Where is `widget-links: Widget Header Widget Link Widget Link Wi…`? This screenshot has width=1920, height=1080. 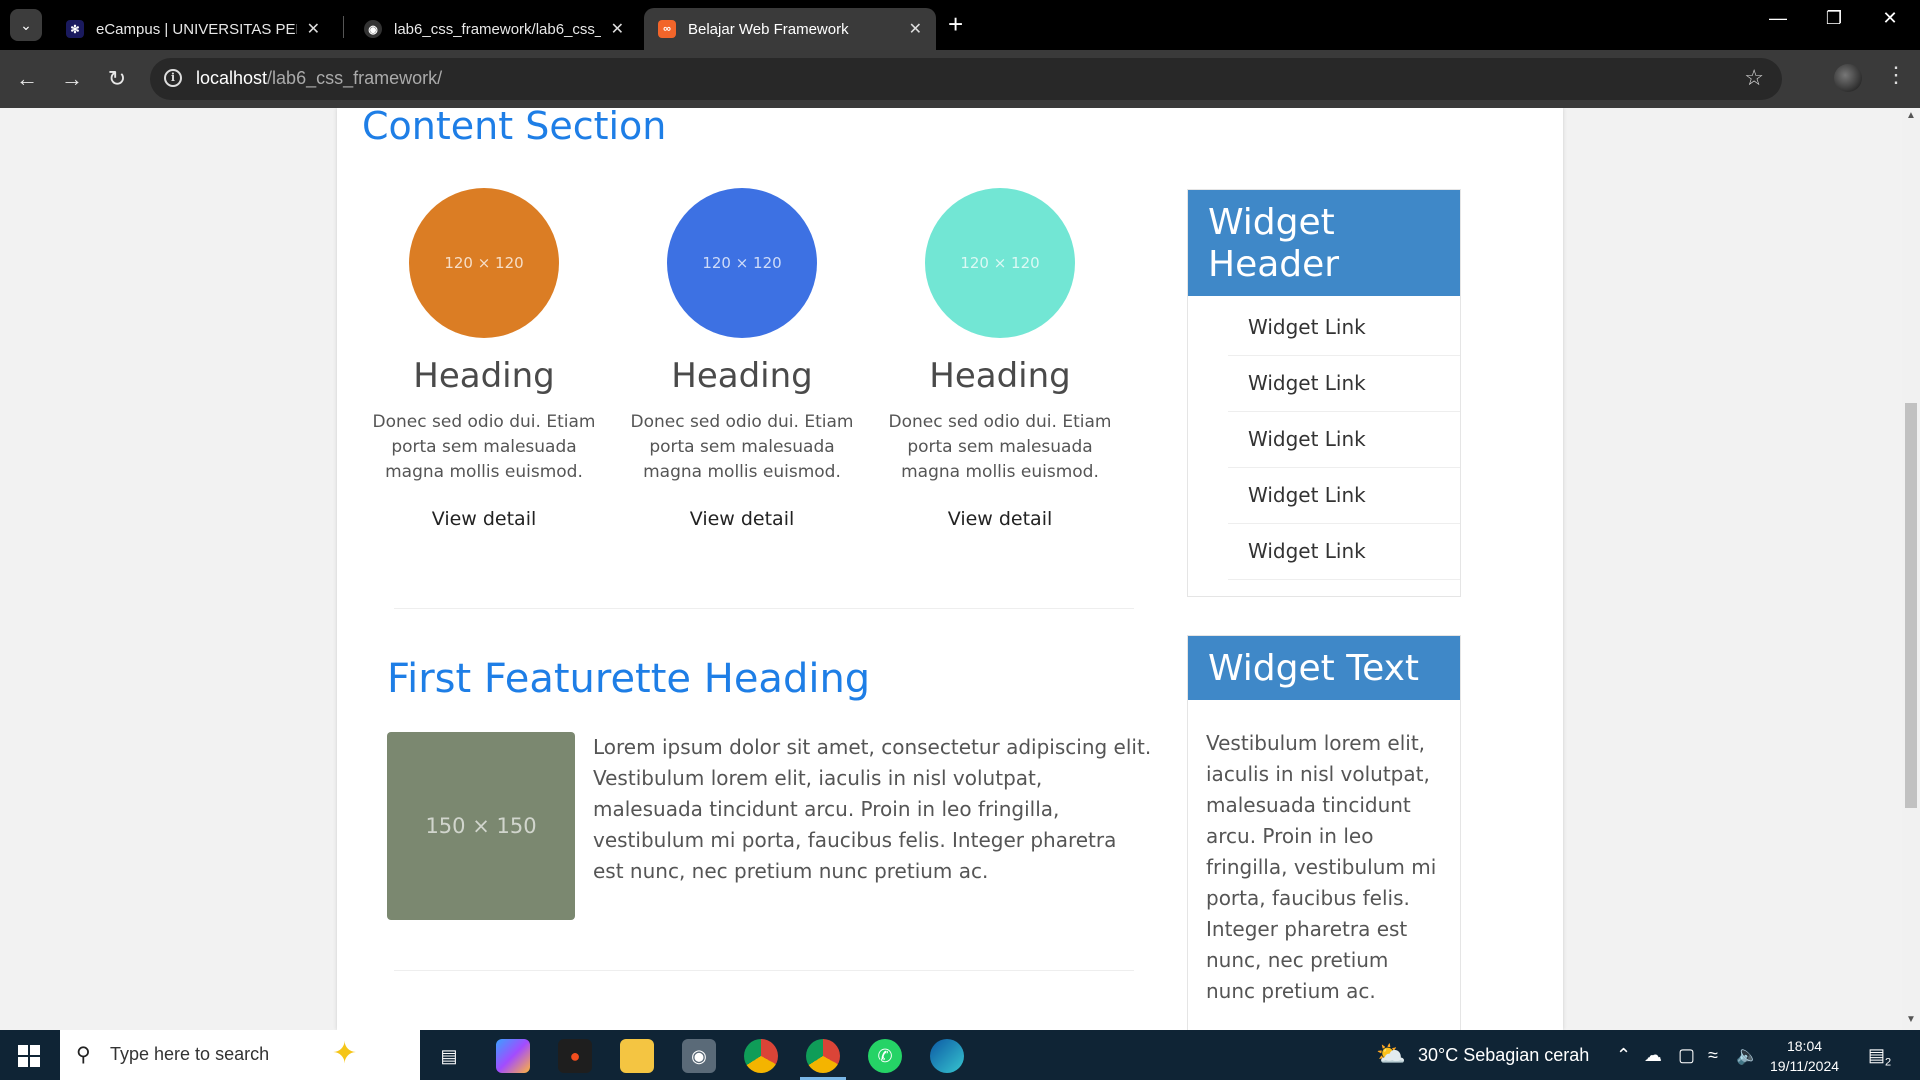
widget-links: Widget Header Widget Link Widget Link Wi… is located at coordinates (1324, 393).